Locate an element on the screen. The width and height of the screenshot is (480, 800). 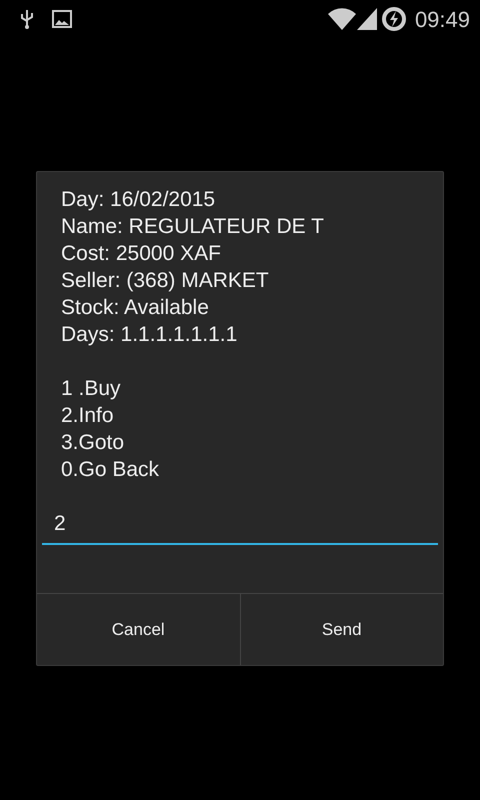
menu-option: 1 .Buy is located at coordinates (91, 388).